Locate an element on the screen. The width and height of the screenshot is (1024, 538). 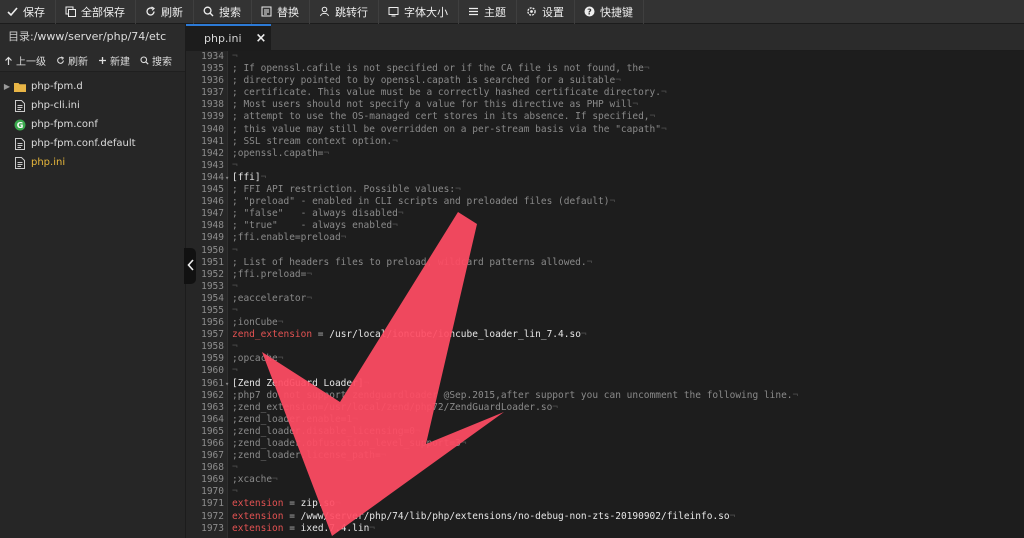
config-file-icon: G is located at coordinates (20, 124).